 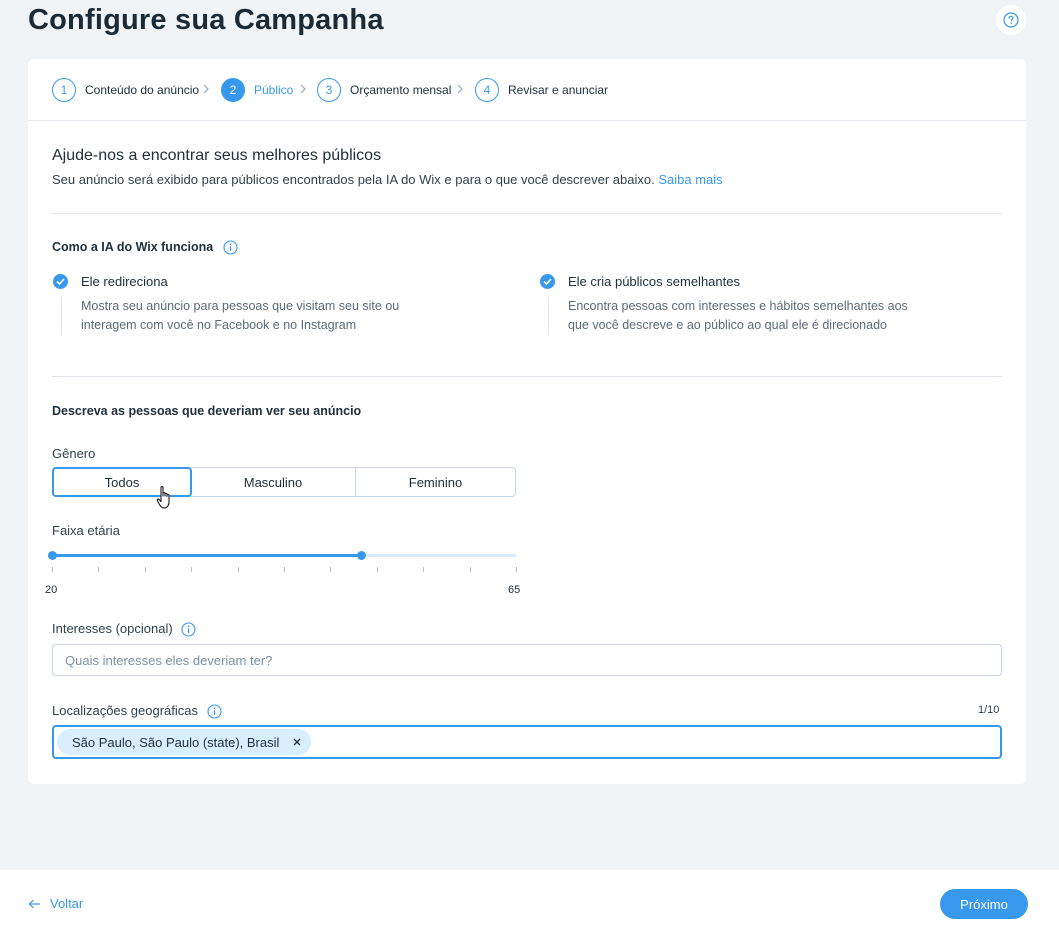 What do you see at coordinates (124, 281) in the screenshot?
I see `feature-title: Ele redireciona` at bounding box center [124, 281].